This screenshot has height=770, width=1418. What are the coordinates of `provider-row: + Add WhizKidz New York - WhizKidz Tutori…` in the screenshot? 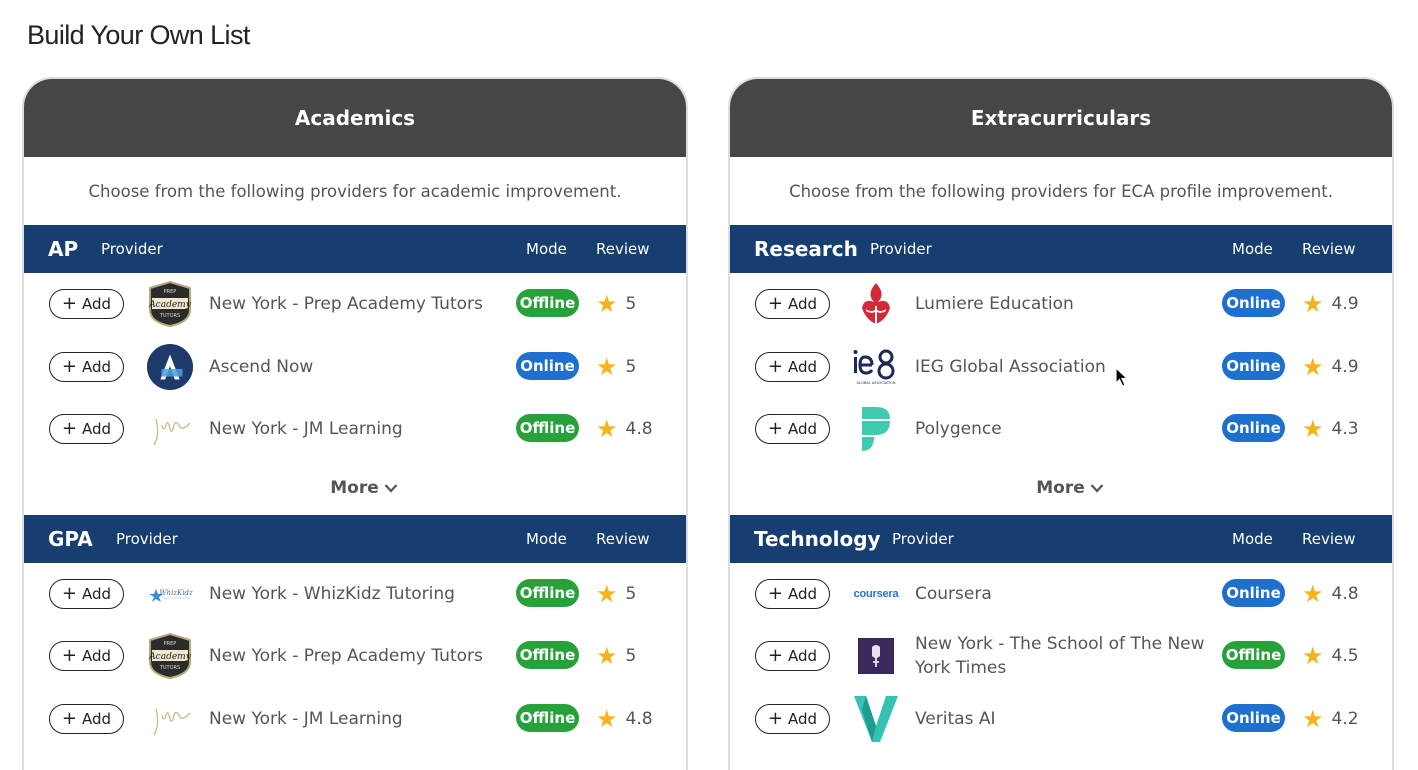 It's located at (355, 594).